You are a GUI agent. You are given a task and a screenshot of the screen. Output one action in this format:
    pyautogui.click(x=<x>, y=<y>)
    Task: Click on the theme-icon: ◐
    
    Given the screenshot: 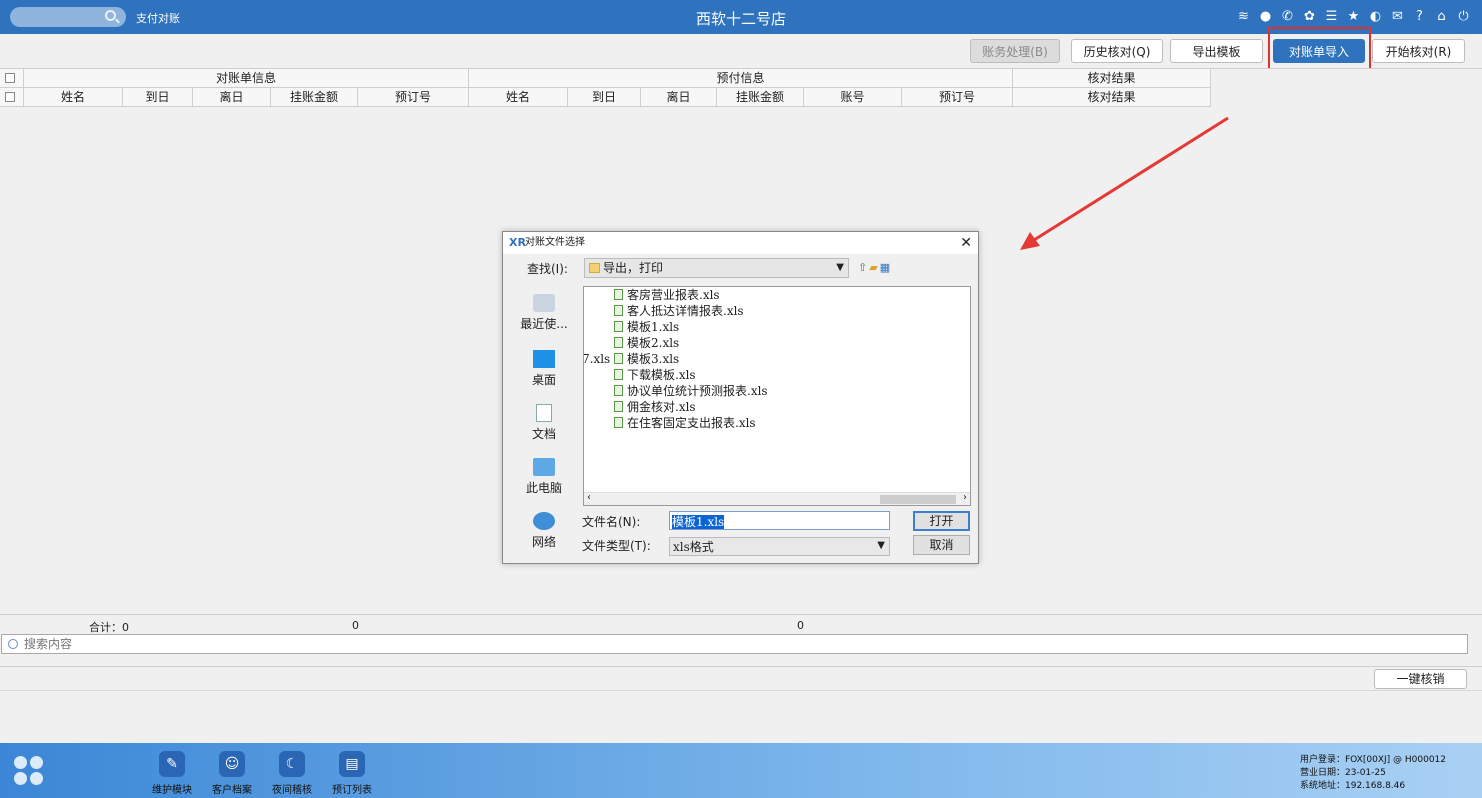 What is the action you would take?
    pyautogui.click(x=1375, y=16)
    